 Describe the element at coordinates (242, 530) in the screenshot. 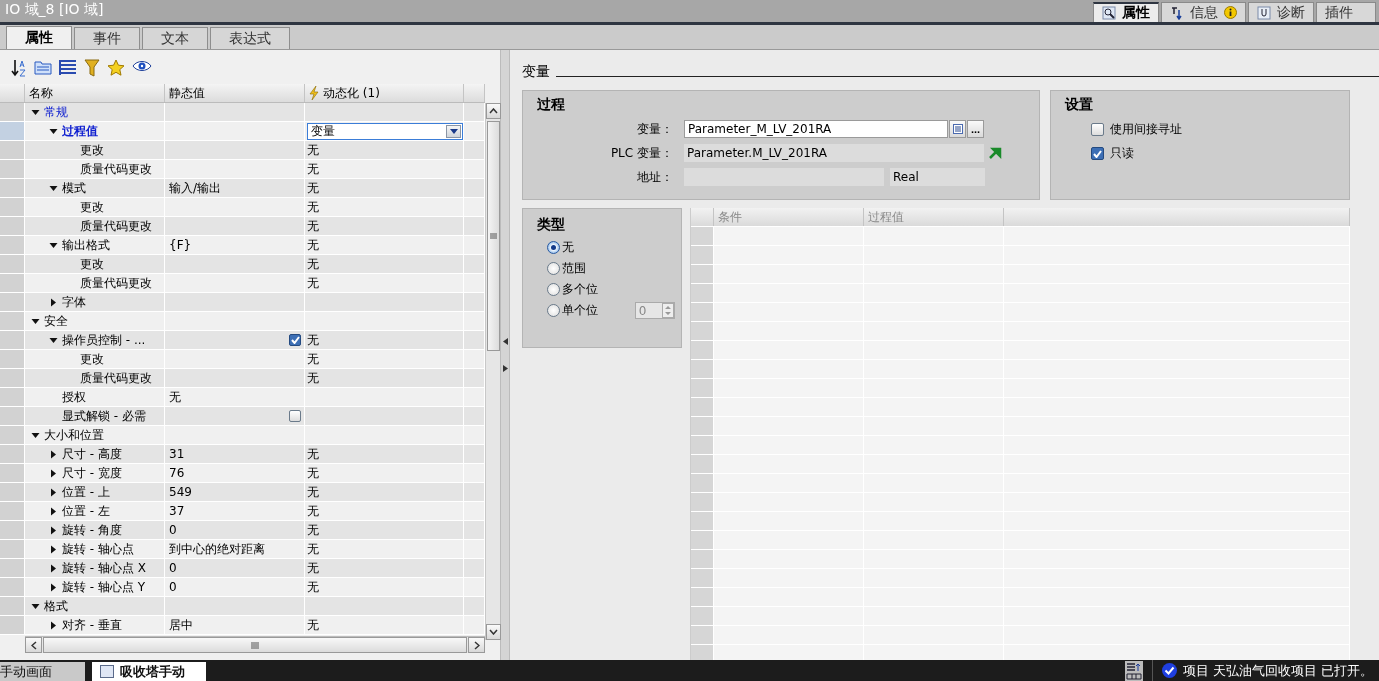

I see `grid-row: 旋转 - 角度 0 无` at that location.